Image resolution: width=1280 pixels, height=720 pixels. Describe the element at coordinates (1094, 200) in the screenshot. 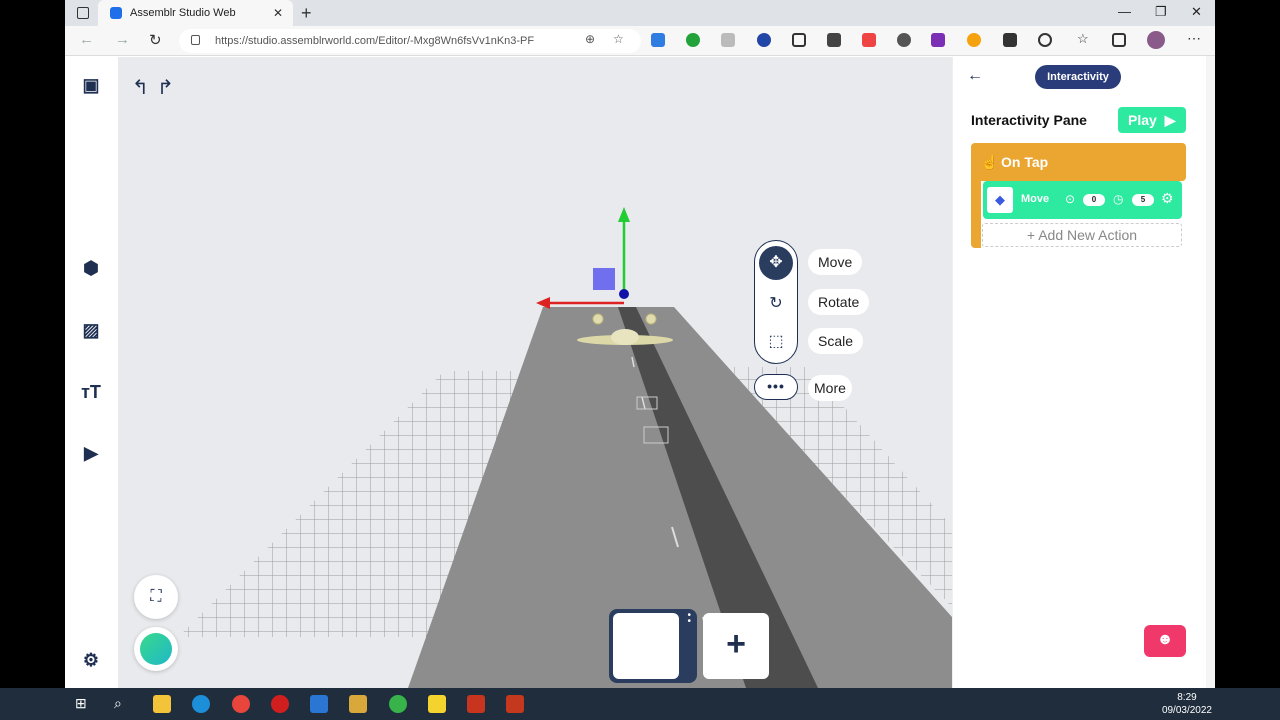

I see `start-time-field: 0` at that location.